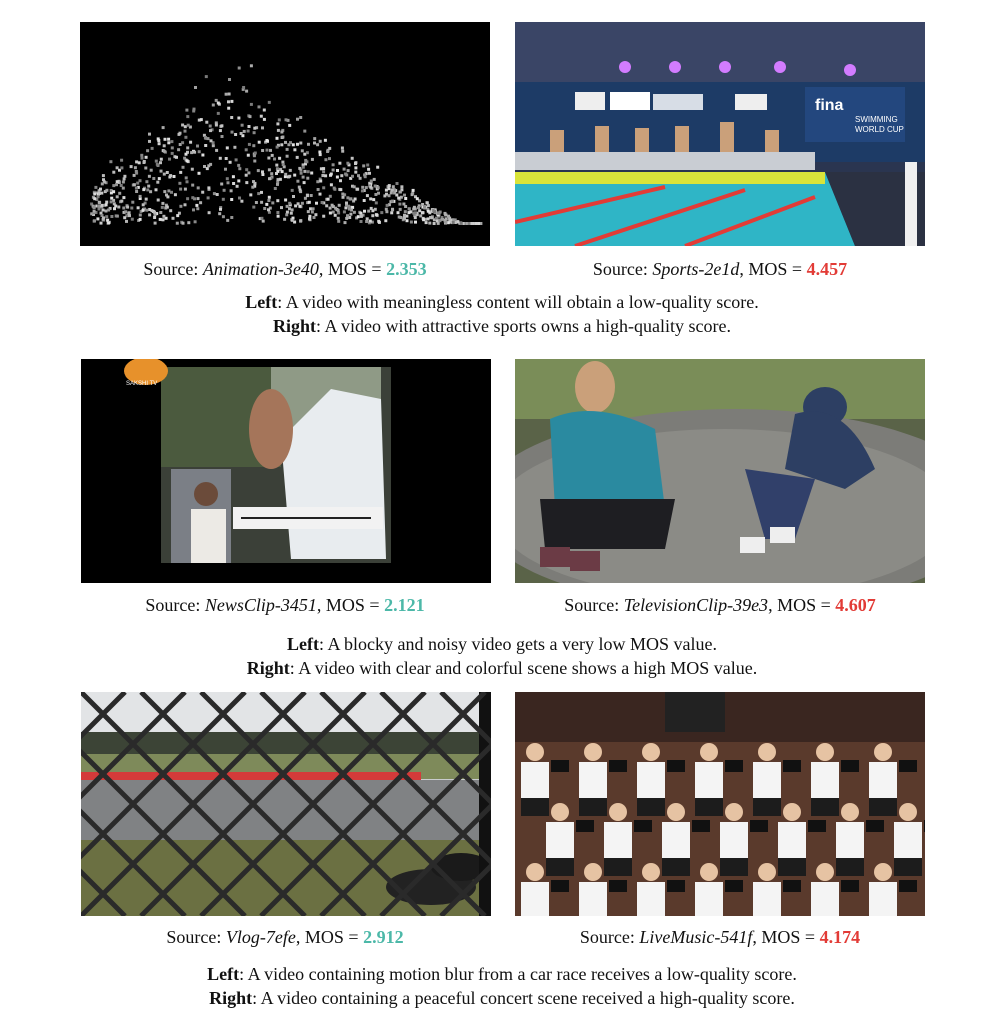 The image size is (1004, 1030). Describe the element at coordinates (696, 269) in the screenshot. I see `video-name: Sports-2e1d` at that location.